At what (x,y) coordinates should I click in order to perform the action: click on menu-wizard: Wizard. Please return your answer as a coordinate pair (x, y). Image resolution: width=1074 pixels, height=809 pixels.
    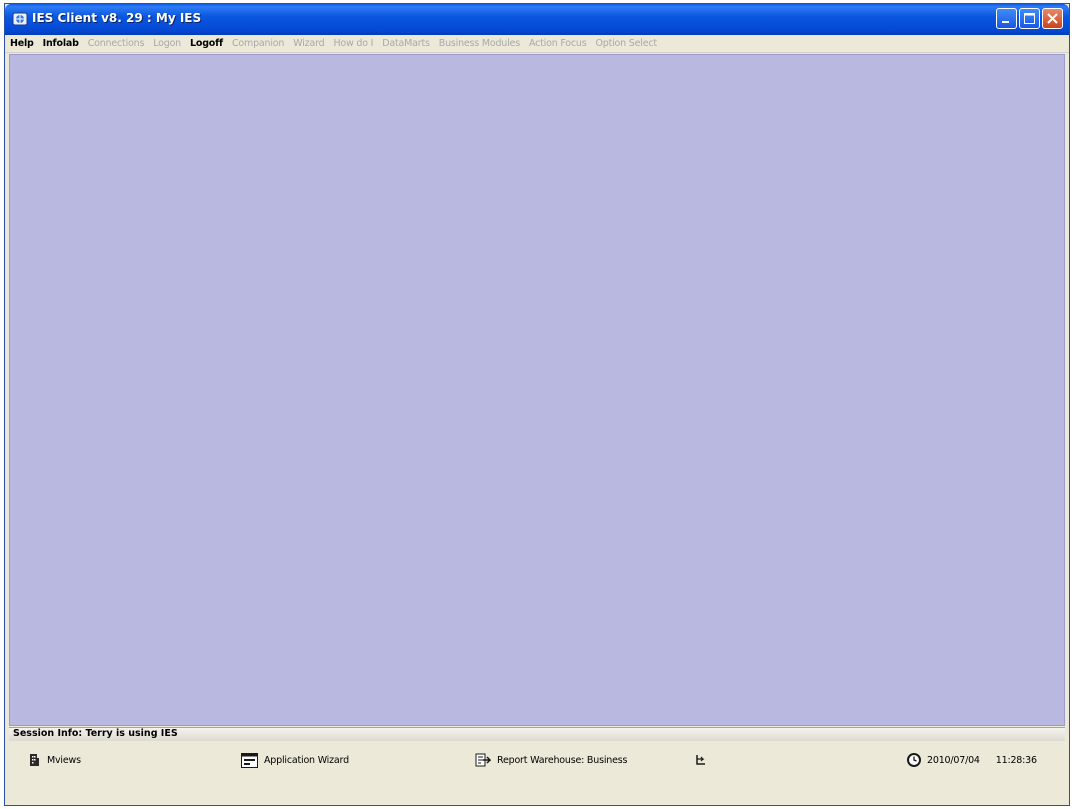
    Looking at the image, I should click on (308, 43).